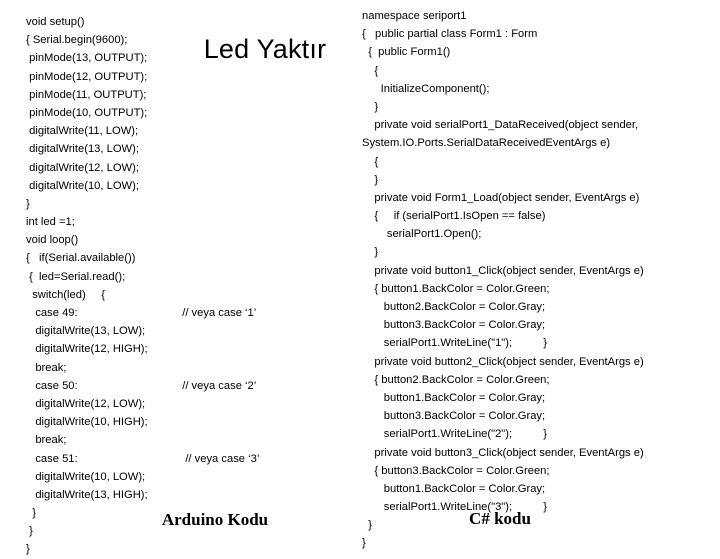 The image size is (720, 559). What do you see at coordinates (454, 434) in the screenshot?
I see `csharp-code-line: serialPort1.WriteLine("2"); }` at bounding box center [454, 434].